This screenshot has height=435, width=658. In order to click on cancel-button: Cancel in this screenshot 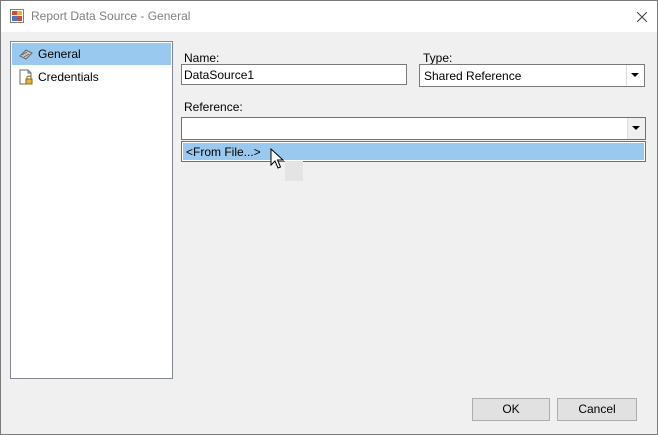, I will do `click(597, 409)`.